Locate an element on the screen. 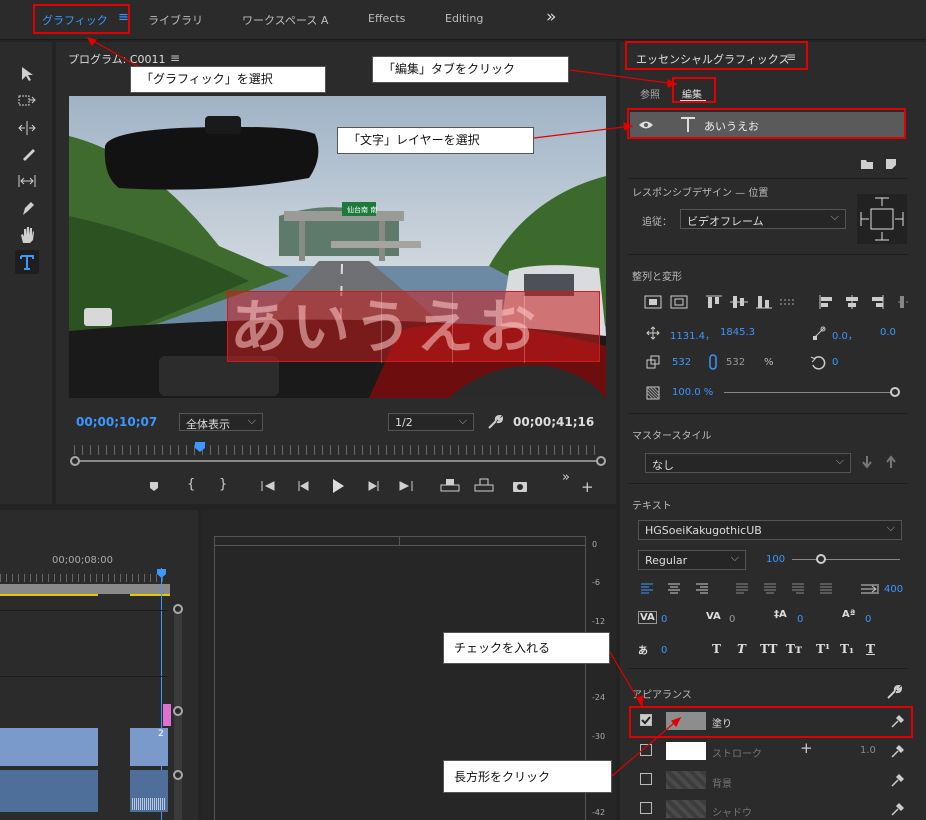 This screenshot has width=926, height=820. highlight-fill-row is located at coordinates (771, 722).